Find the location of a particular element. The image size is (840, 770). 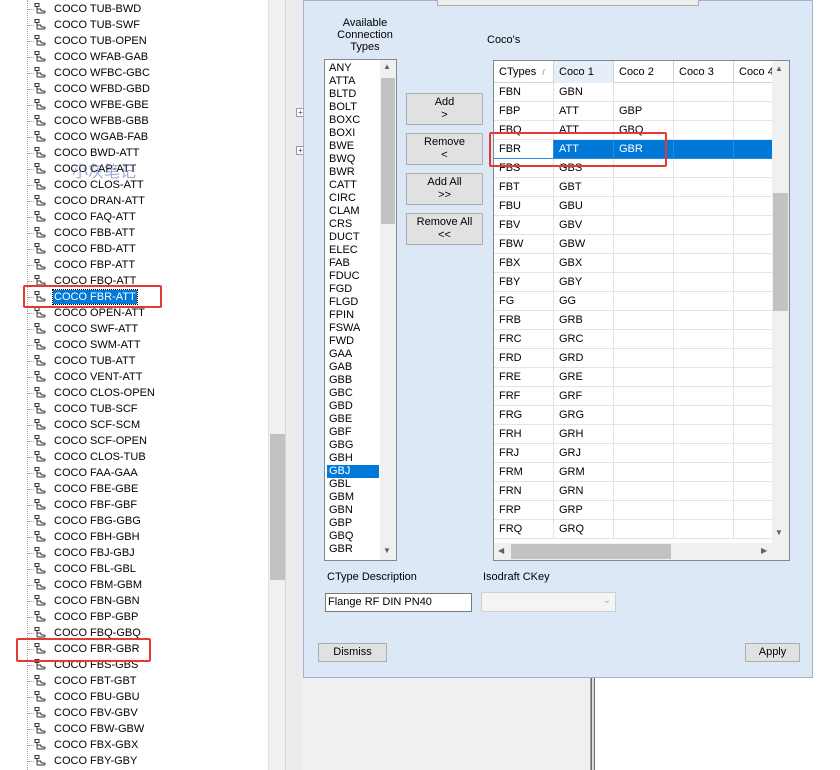

table-row: FRB GRB is located at coordinates (634, 320).